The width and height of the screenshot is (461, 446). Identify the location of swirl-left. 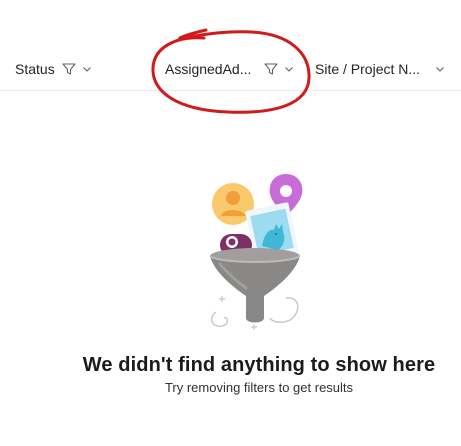
(220, 319).